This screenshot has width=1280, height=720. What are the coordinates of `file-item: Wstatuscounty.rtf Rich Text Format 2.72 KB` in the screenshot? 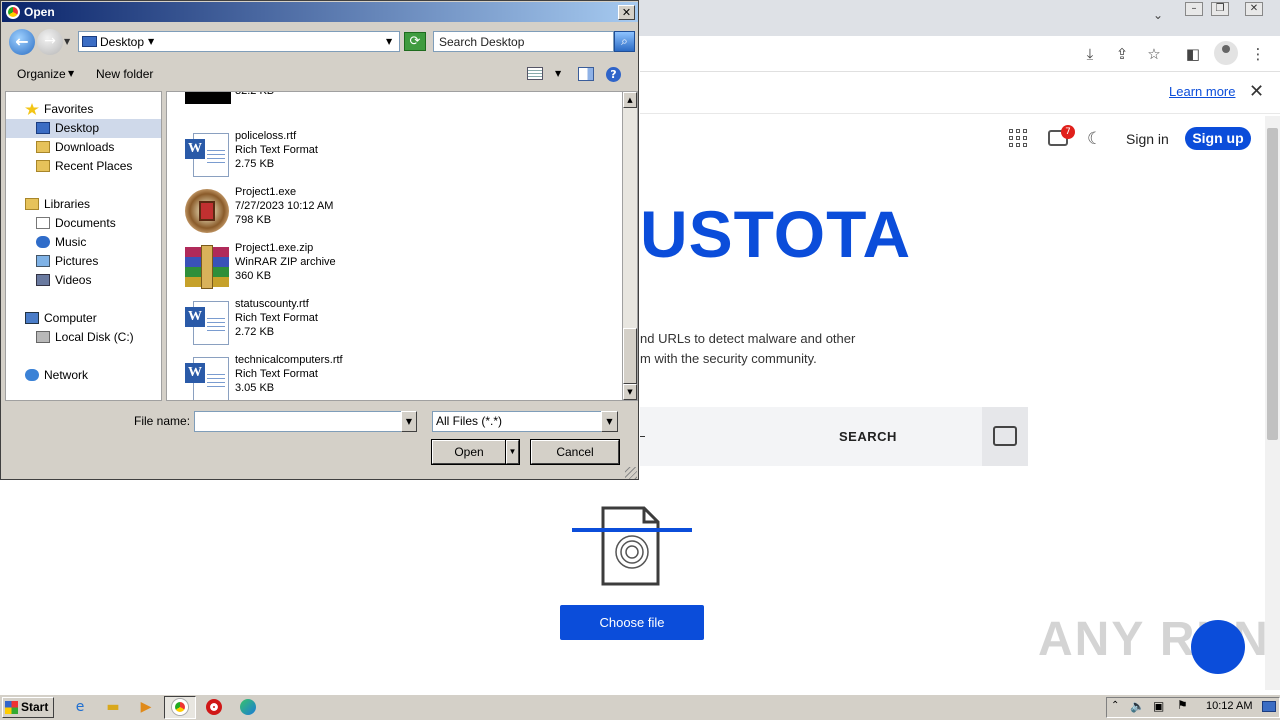 It's located at (331, 321).